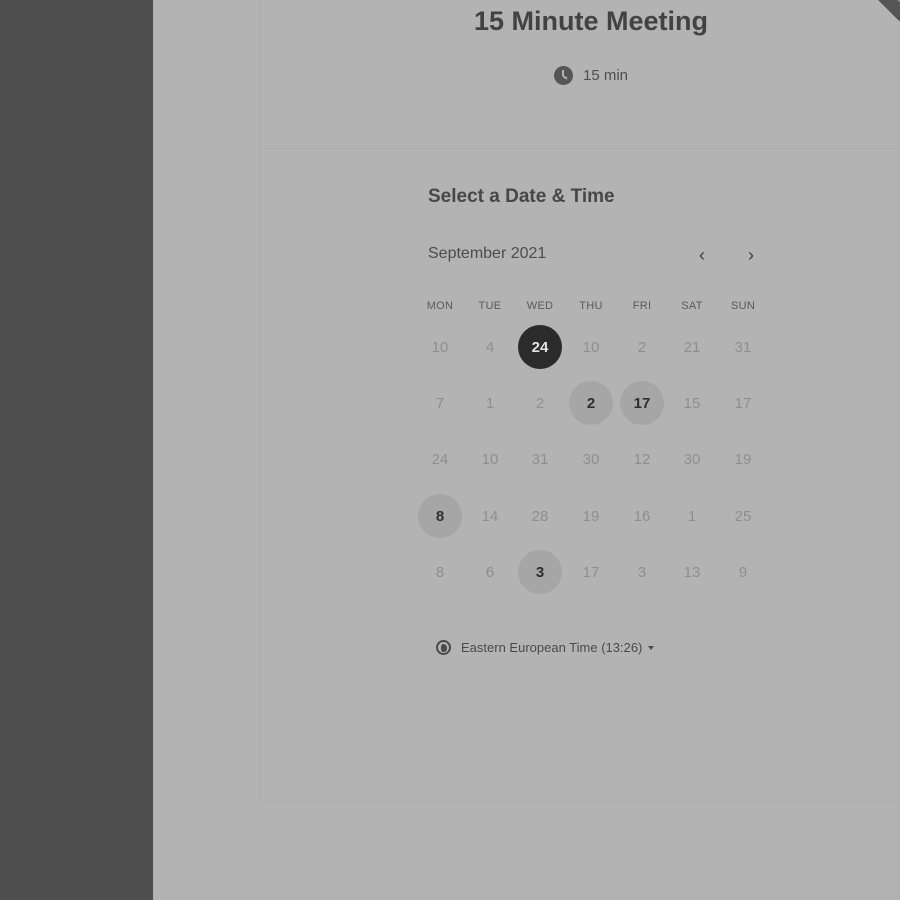 Image resolution: width=900 pixels, height=900 pixels. I want to click on timezone-selector: Eastern European Time (13:26), so click(545, 647).